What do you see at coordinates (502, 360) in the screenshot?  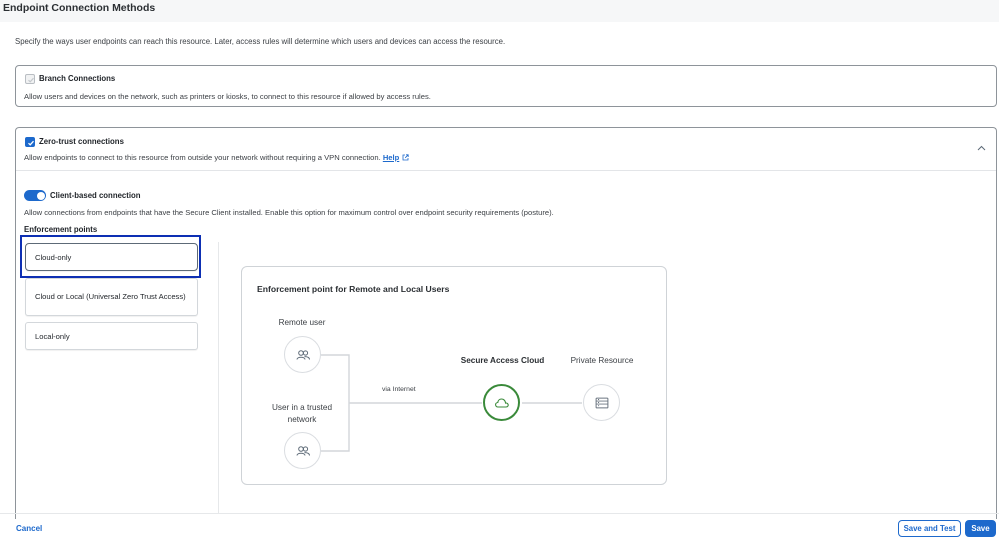 I see `secure-access-cloud-label: Secure Access Cloud` at bounding box center [502, 360].